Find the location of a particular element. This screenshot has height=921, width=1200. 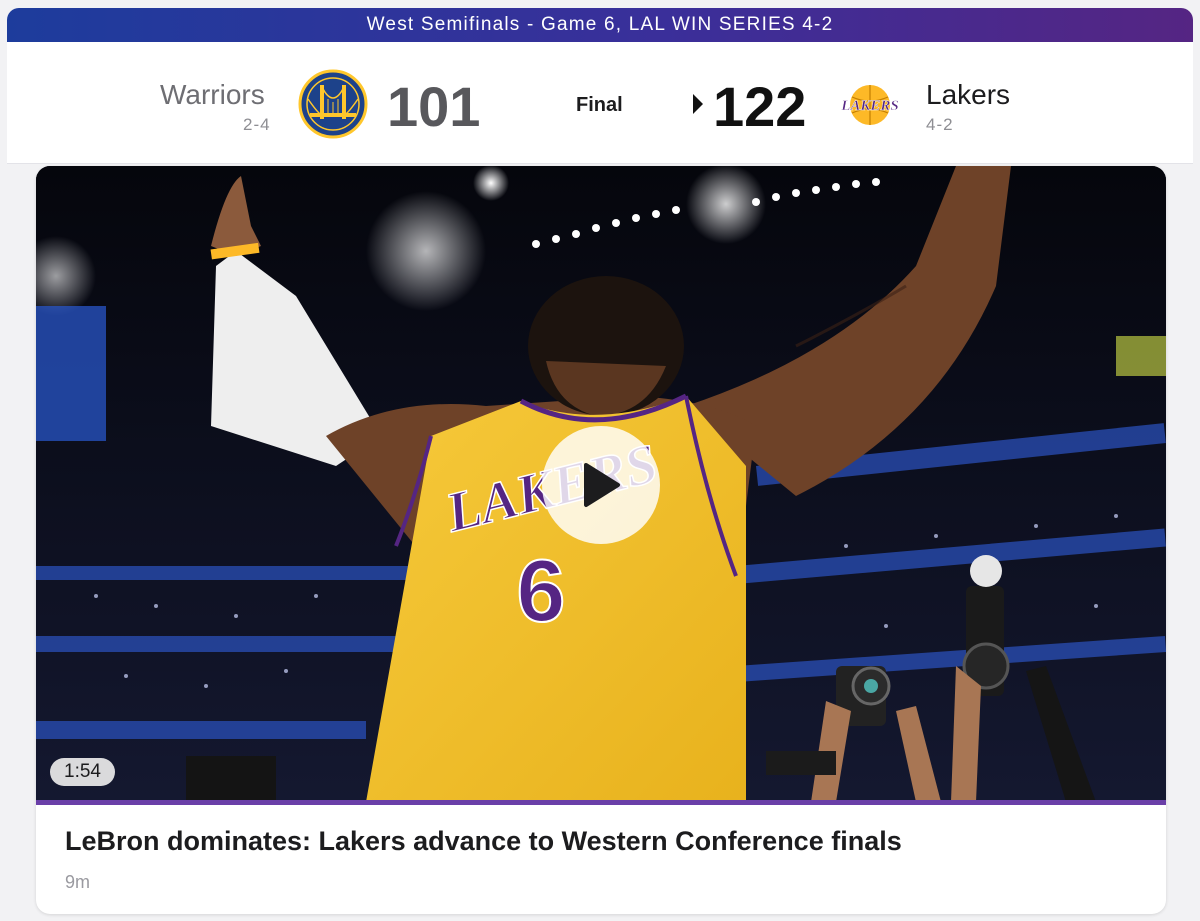

away-team-record: 2-4 is located at coordinates (257, 124).